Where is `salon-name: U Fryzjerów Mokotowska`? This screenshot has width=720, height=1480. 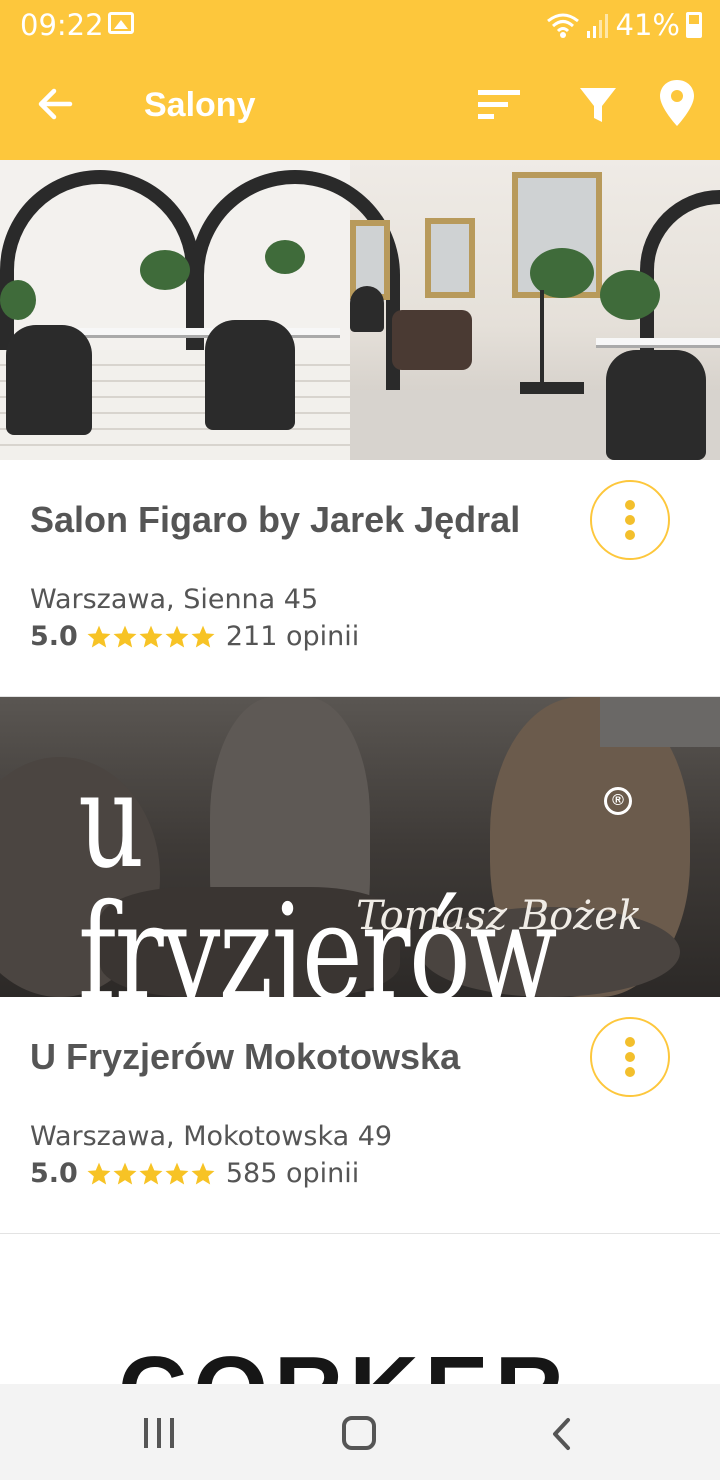
salon-name: U Fryzjerów Mokotowska is located at coordinates (245, 1056).